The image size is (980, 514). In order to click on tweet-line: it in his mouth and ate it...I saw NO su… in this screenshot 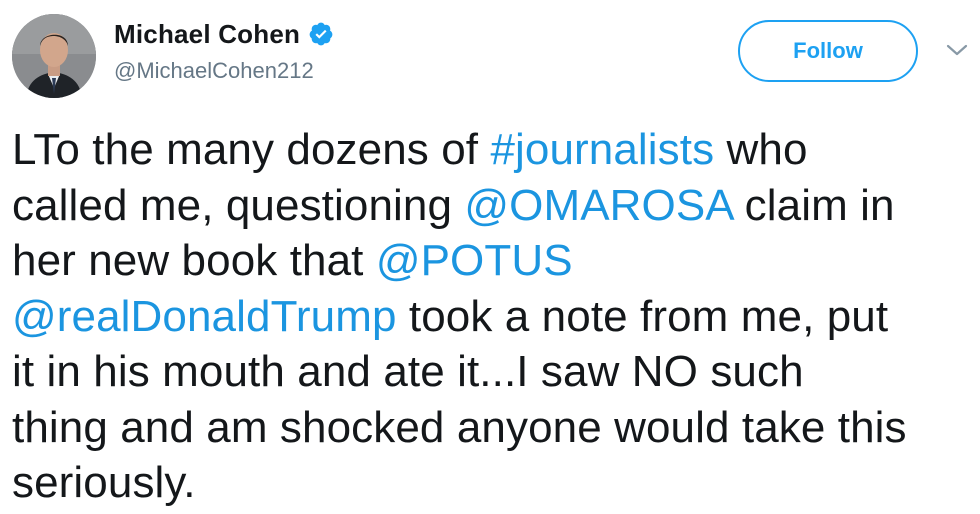, I will do `click(494, 372)`.